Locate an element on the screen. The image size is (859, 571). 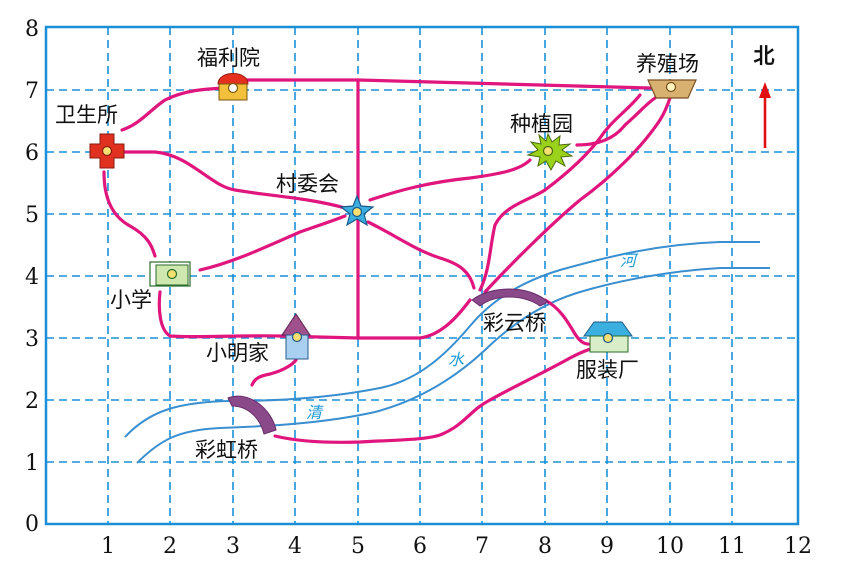
xiaoxue-school-icon is located at coordinates (170, 274).